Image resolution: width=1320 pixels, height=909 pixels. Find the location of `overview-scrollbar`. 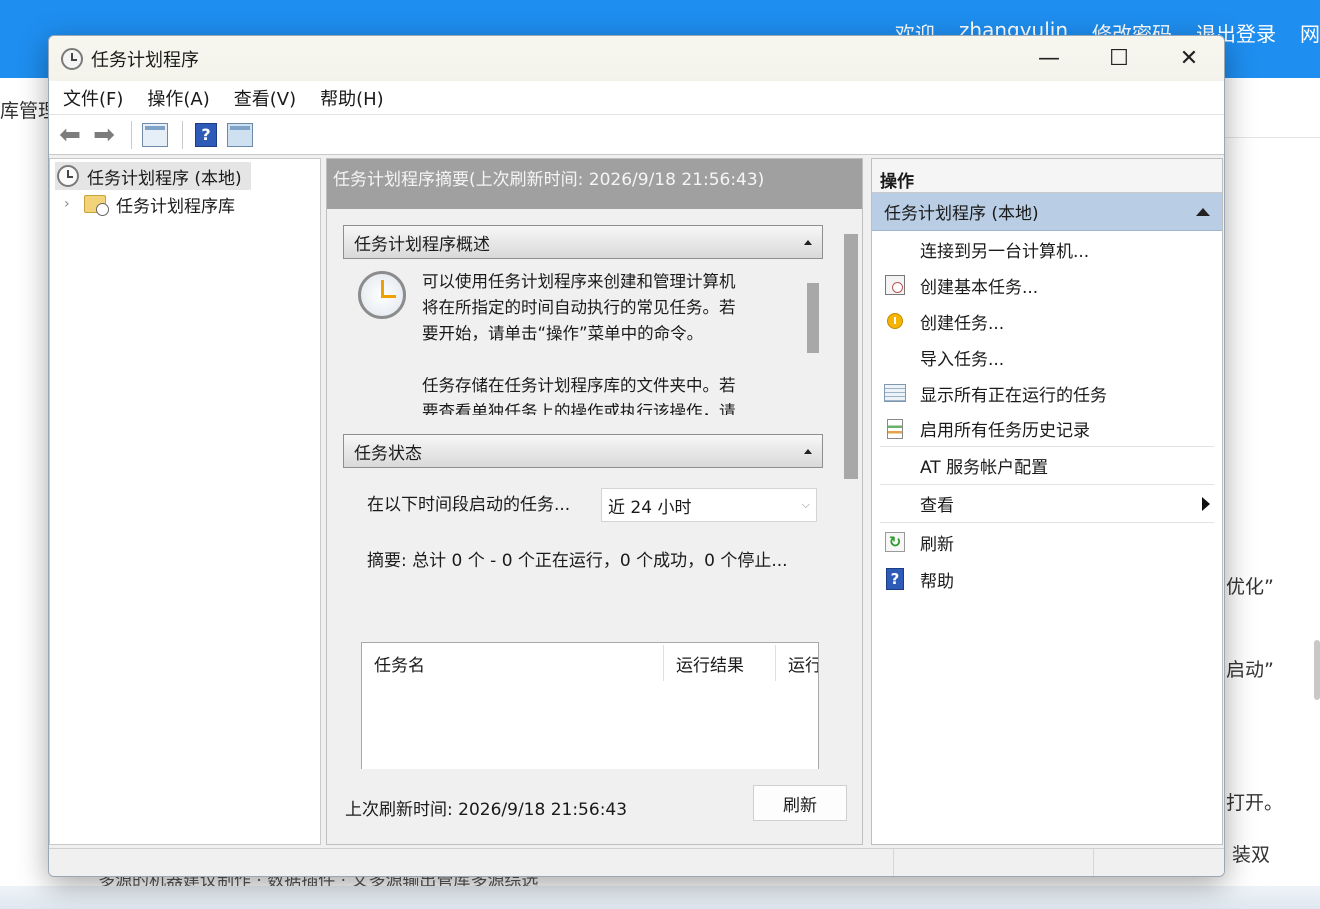

overview-scrollbar is located at coordinates (813, 318).